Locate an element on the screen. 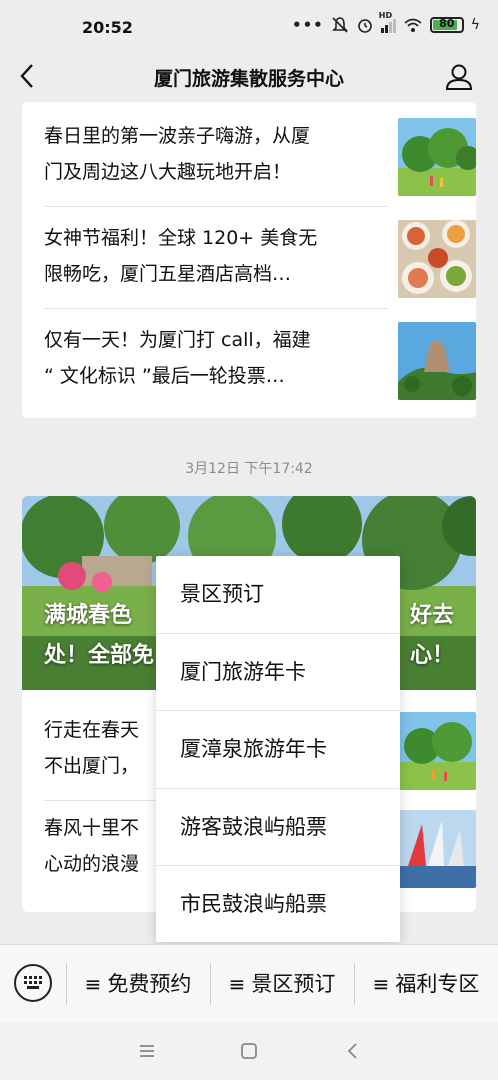  system-navigation-bar is located at coordinates (249, 1051).